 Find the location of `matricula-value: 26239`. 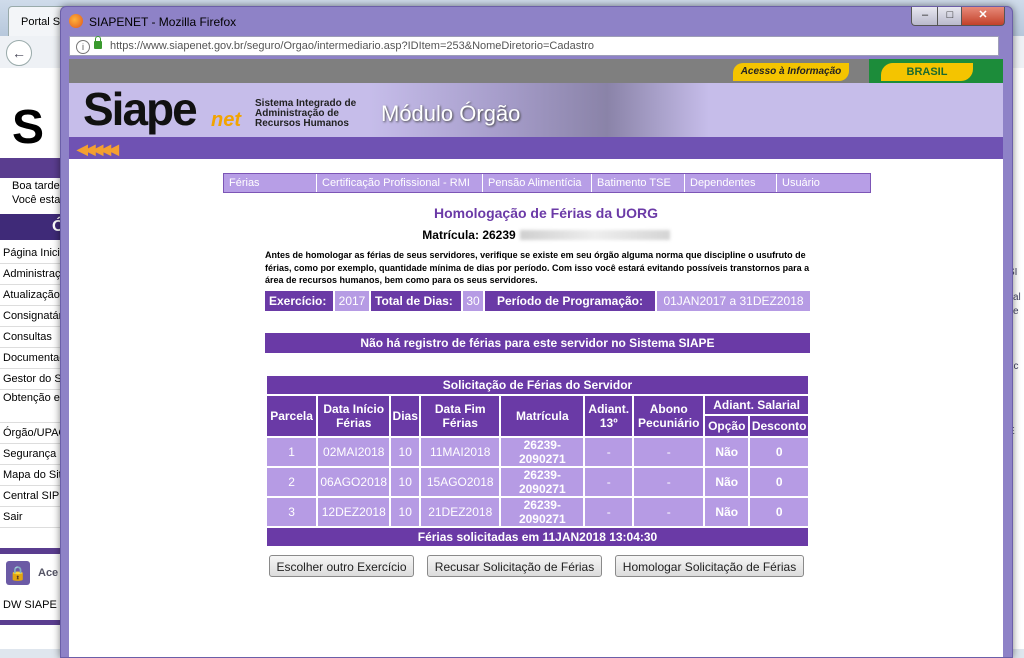

matricula-value: 26239 is located at coordinates (499, 235).